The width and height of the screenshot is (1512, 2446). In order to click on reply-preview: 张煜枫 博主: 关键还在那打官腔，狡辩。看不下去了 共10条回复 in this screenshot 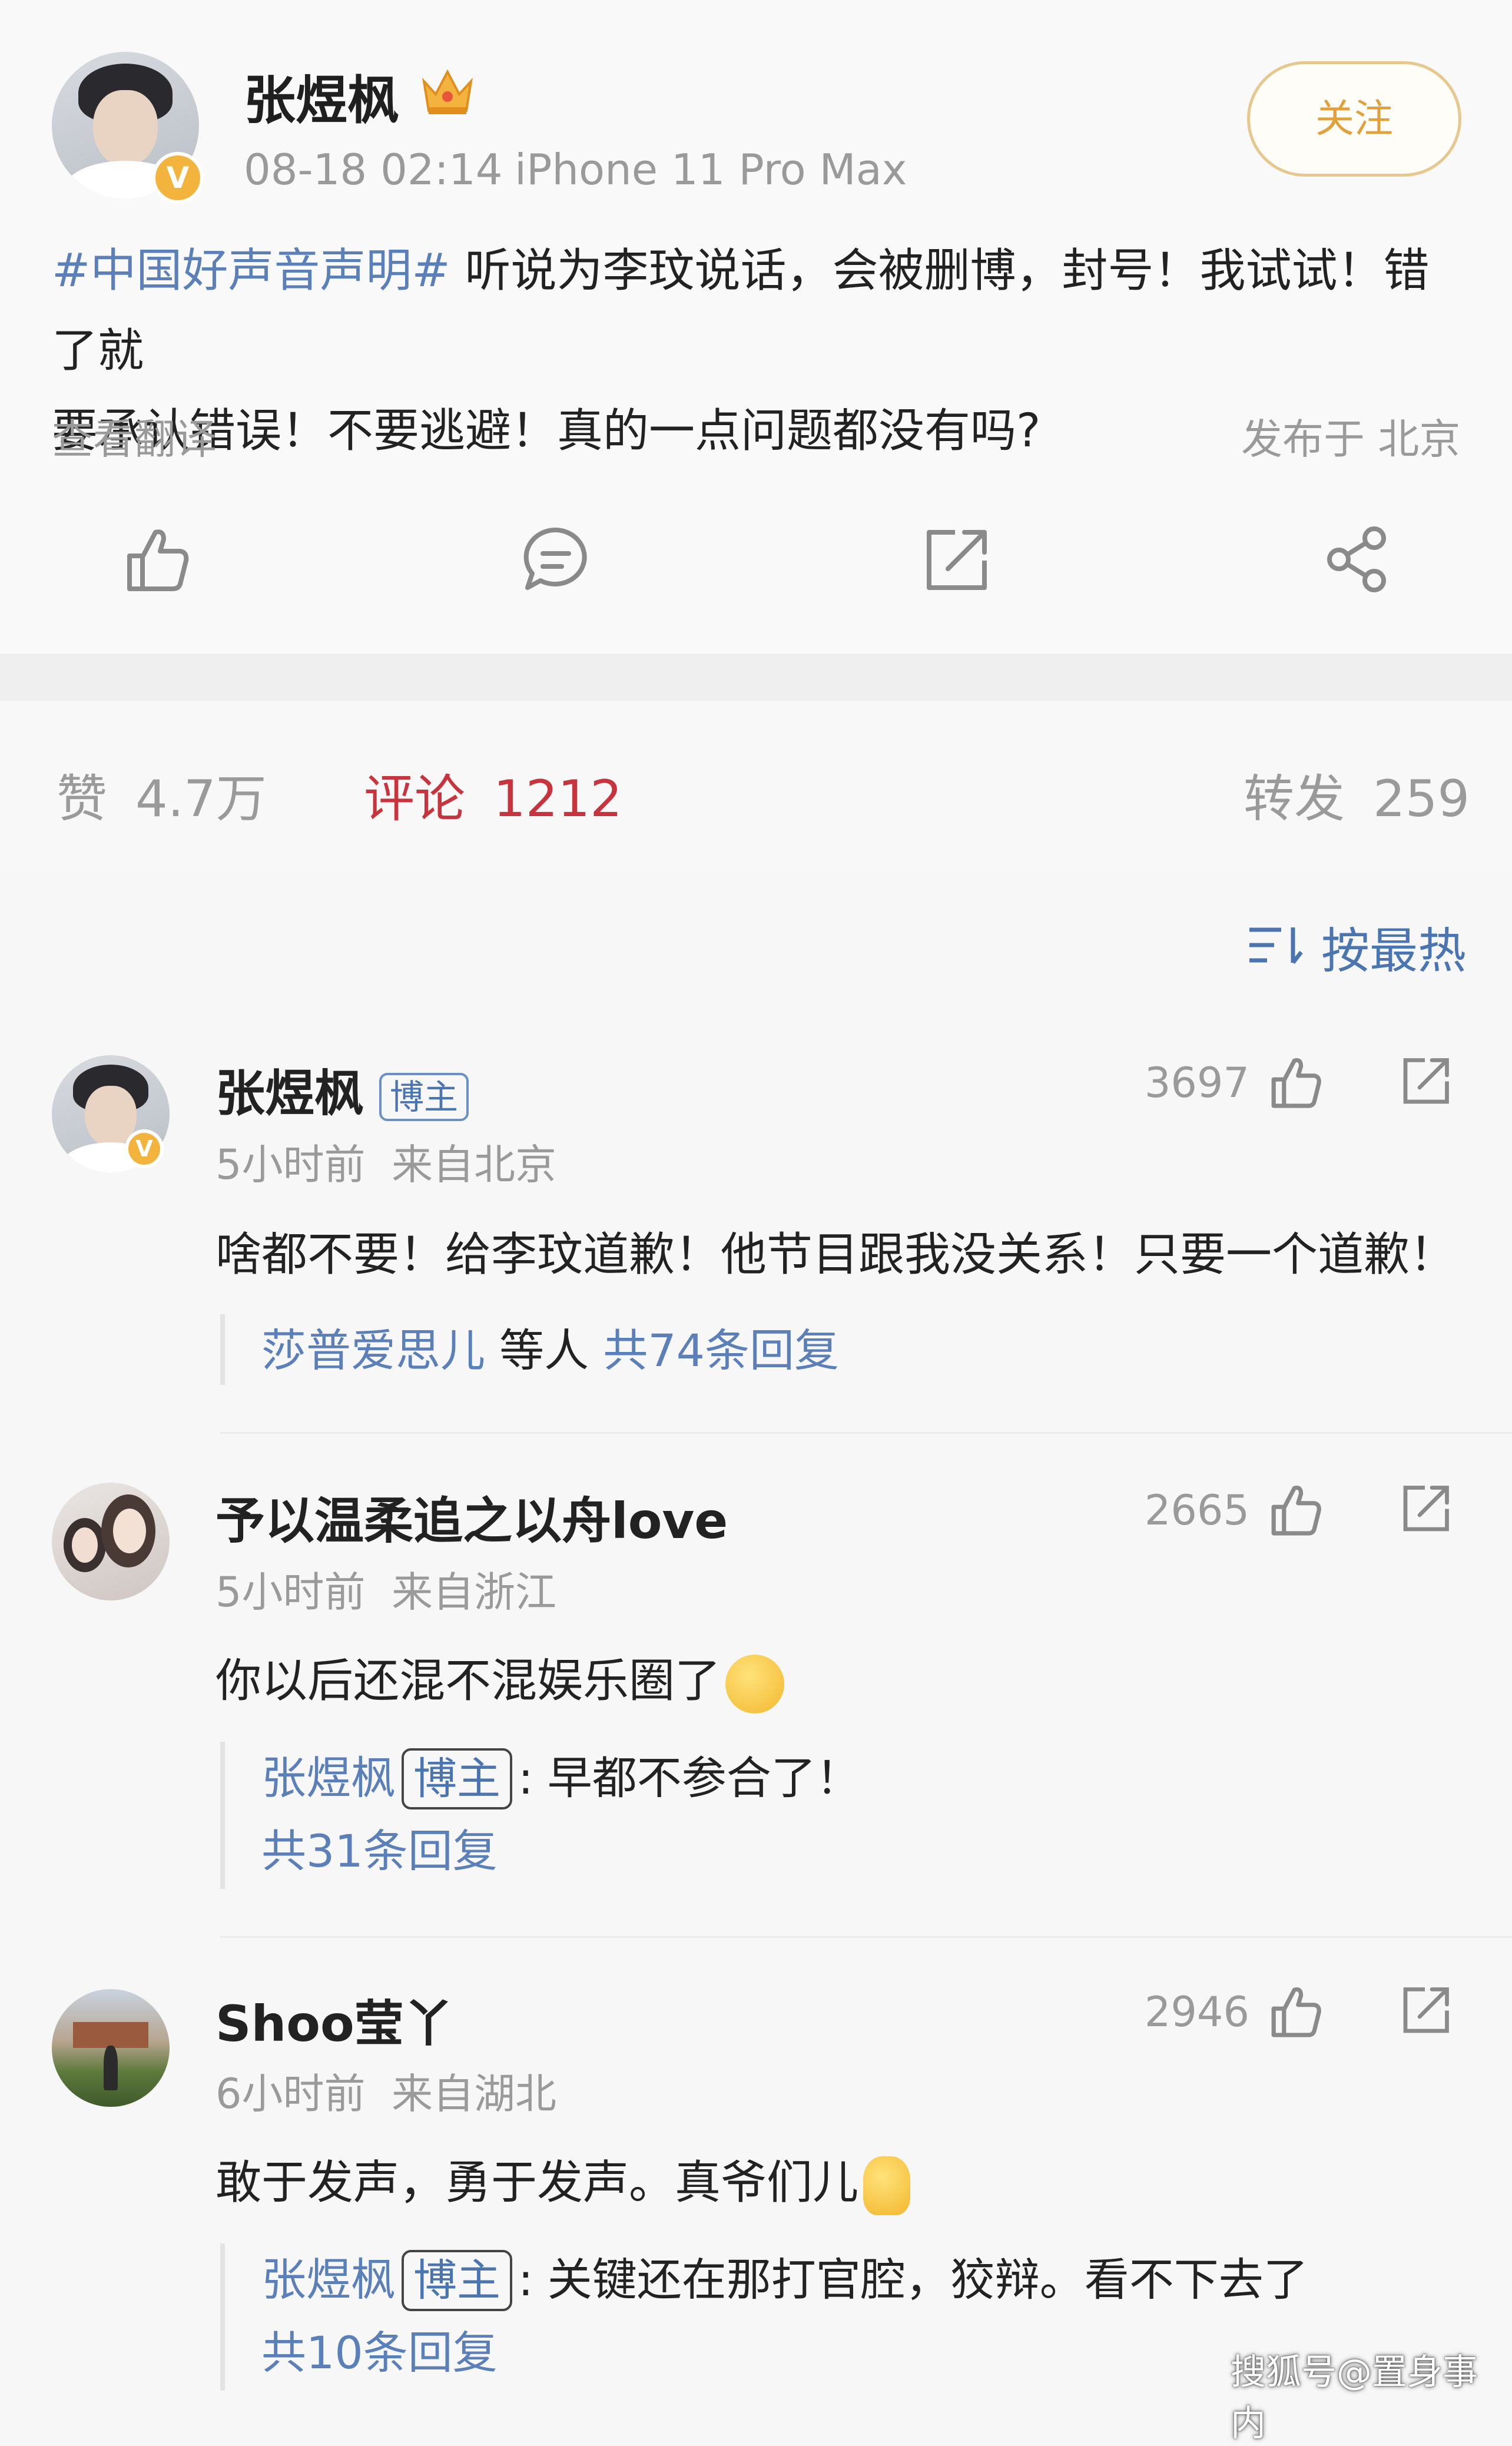, I will do `click(764, 2317)`.